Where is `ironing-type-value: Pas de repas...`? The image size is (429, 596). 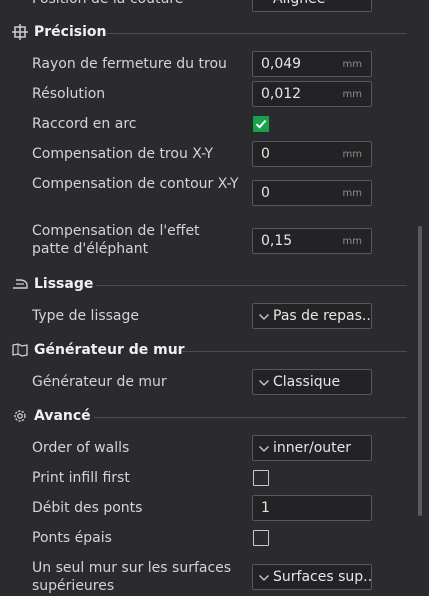 ironing-type-value: Pas de repas... is located at coordinates (322, 316).